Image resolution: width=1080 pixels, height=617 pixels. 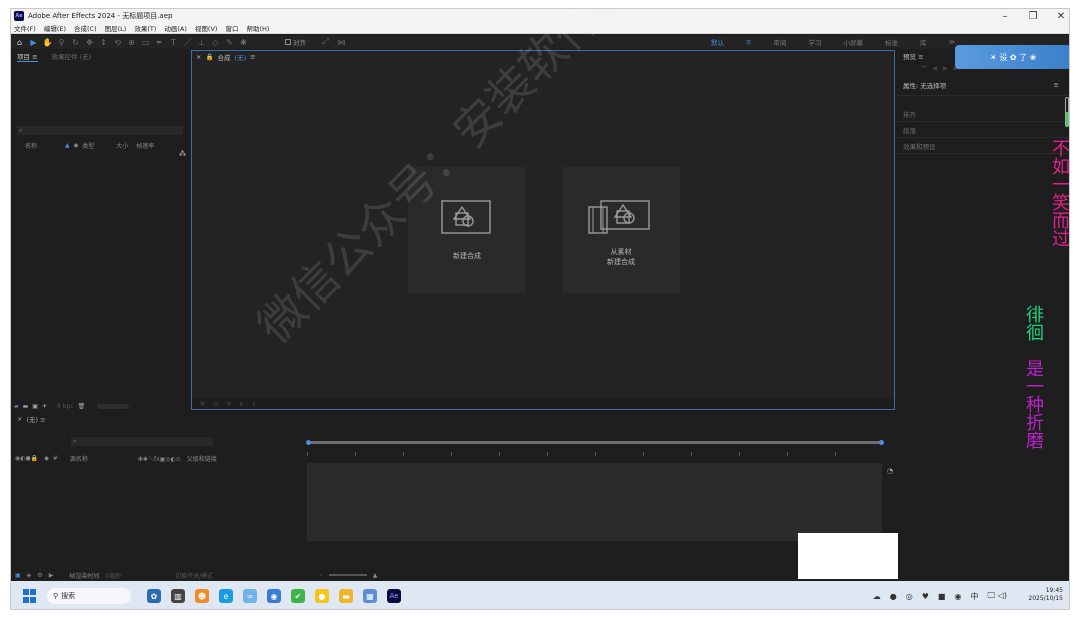 What do you see at coordinates (923, 42) in the screenshot?
I see `workspace-libraries: 库` at bounding box center [923, 42].